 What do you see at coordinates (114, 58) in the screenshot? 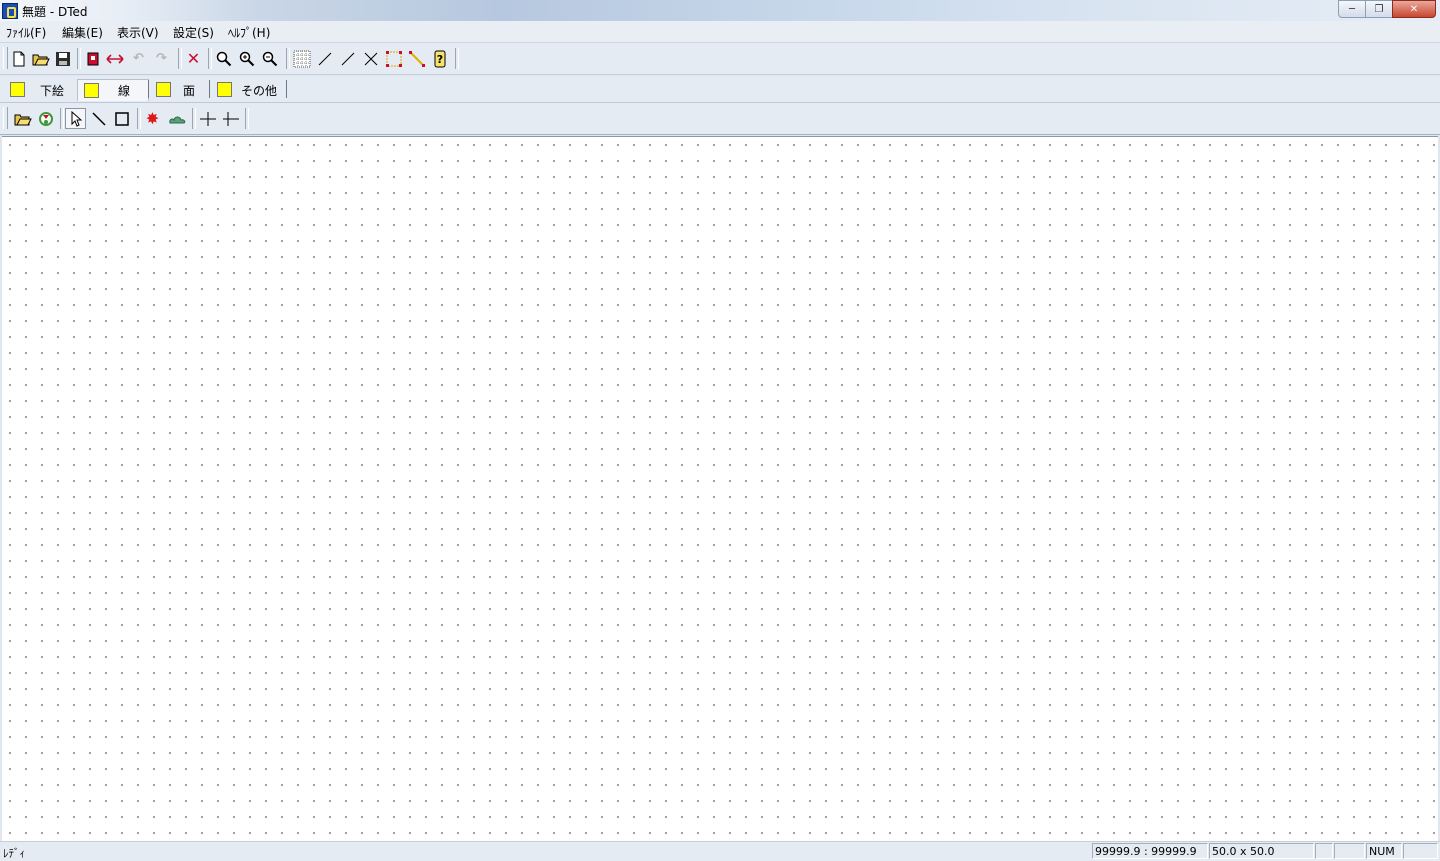
I see `stretch-arrows-icon` at bounding box center [114, 58].